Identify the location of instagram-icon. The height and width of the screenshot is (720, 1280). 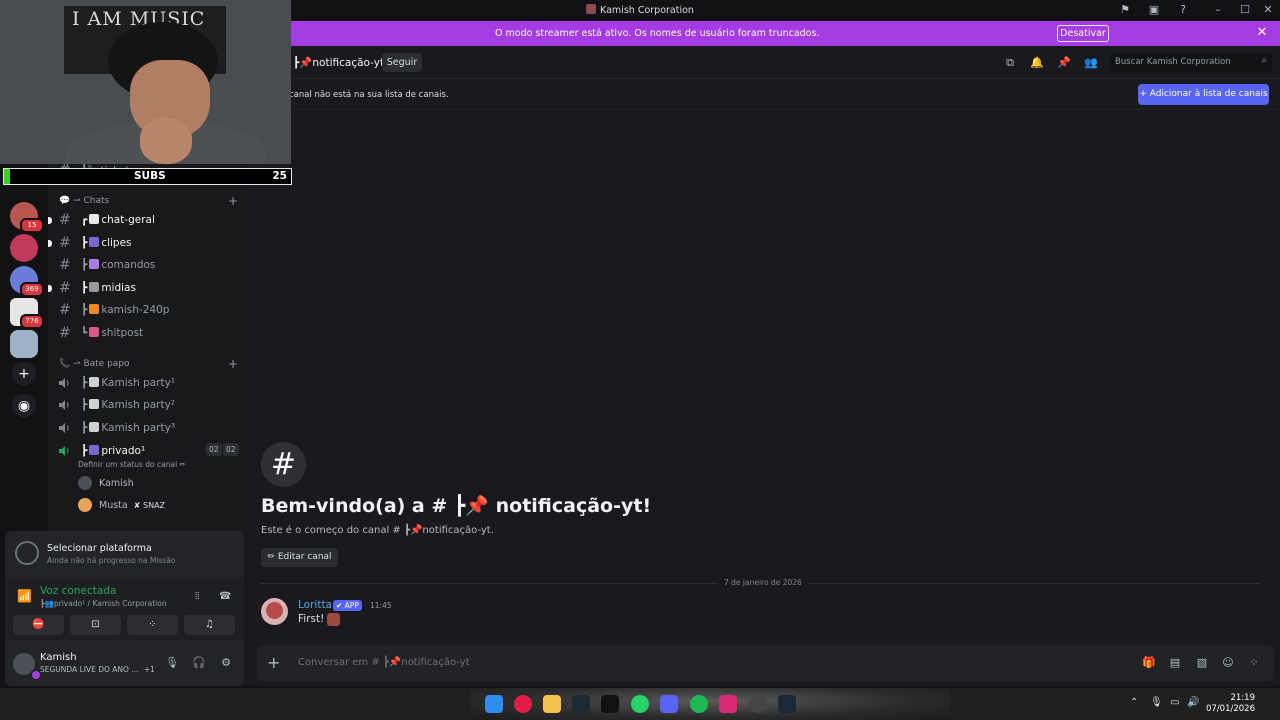
(728, 704).